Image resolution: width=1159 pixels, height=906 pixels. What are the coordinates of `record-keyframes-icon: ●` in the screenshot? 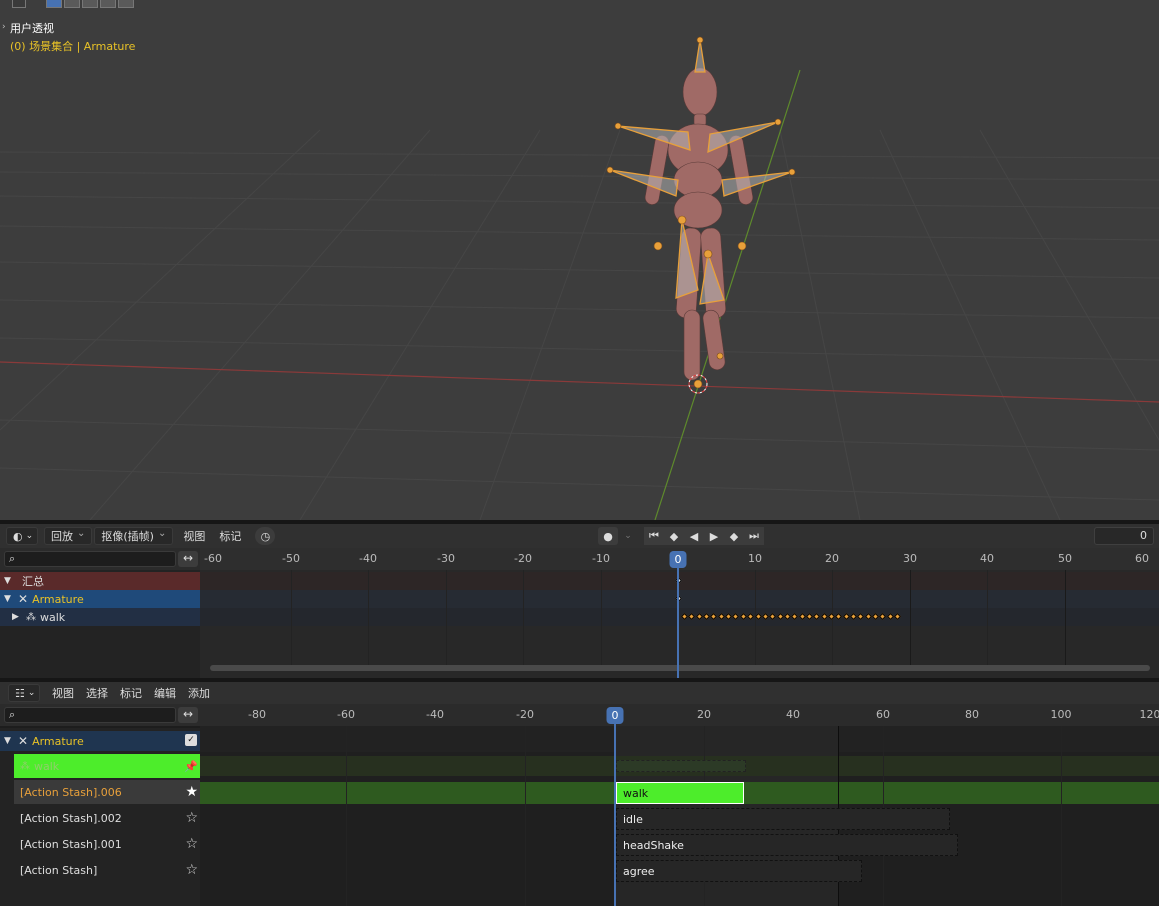 It's located at (608, 536).